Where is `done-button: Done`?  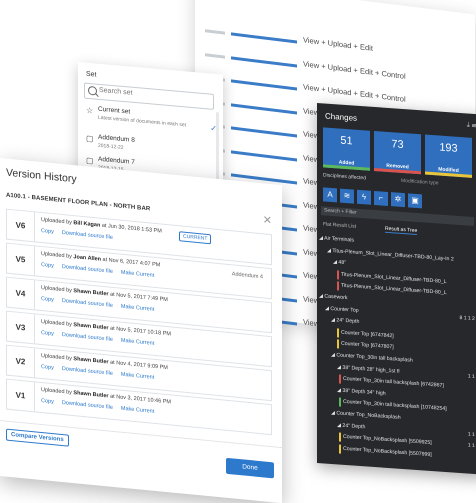 done-button: Done is located at coordinates (250, 468).